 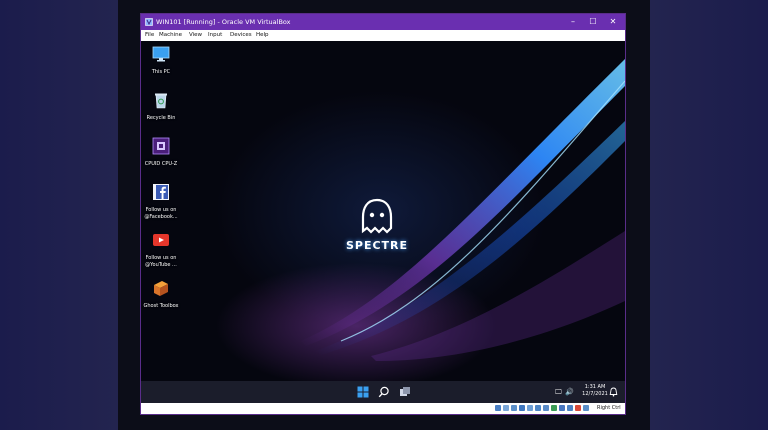 I want to click on guest-taskbar: 🖵 🔊 1:31 AM 12/7/2021, so click(x=383, y=392).